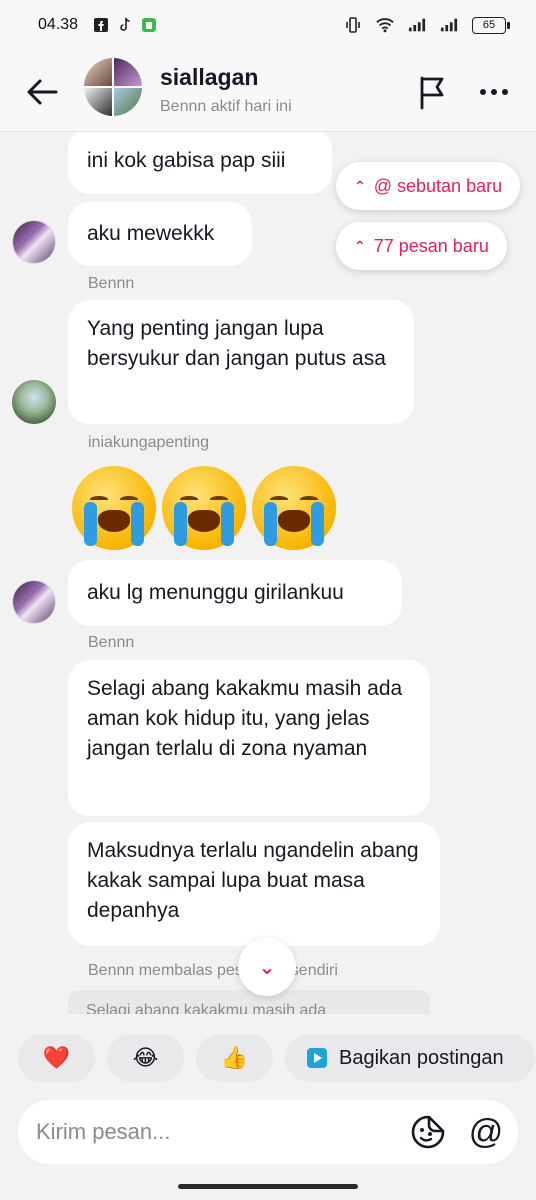 The width and height of the screenshot is (536, 1200). What do you see at coordinates (215, 592) in the screenshot?
I see `message-text: aku lg menunggu girilankuu` at bounding box center [215, 592].